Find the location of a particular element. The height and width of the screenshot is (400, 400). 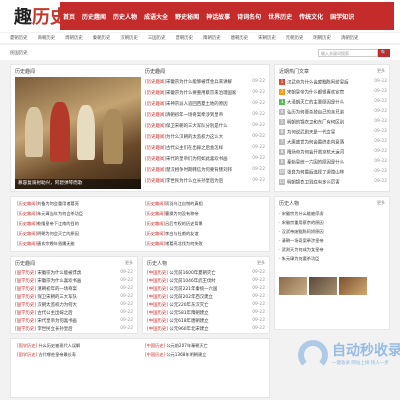

nav-item: 传统文化 is located at coordinates (311, 16).